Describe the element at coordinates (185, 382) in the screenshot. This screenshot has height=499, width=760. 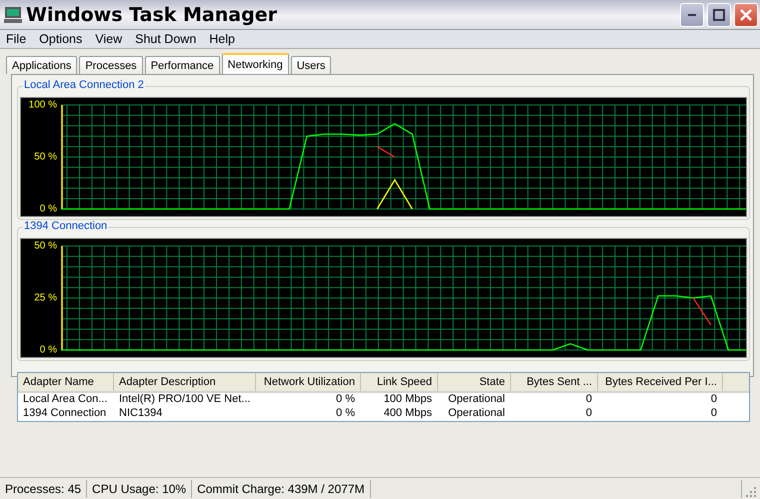
I see `column-header: Adapter Description` at that location.